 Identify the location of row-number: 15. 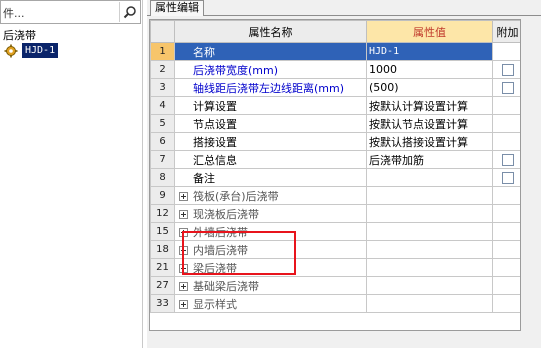
(162, 231).